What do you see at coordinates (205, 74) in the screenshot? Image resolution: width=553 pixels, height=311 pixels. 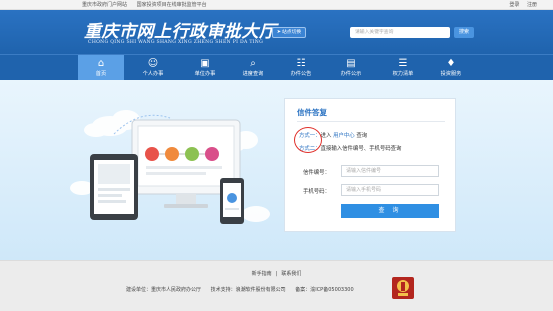 I see `nav-label: 单位办事` at bounding box center [205, 74].